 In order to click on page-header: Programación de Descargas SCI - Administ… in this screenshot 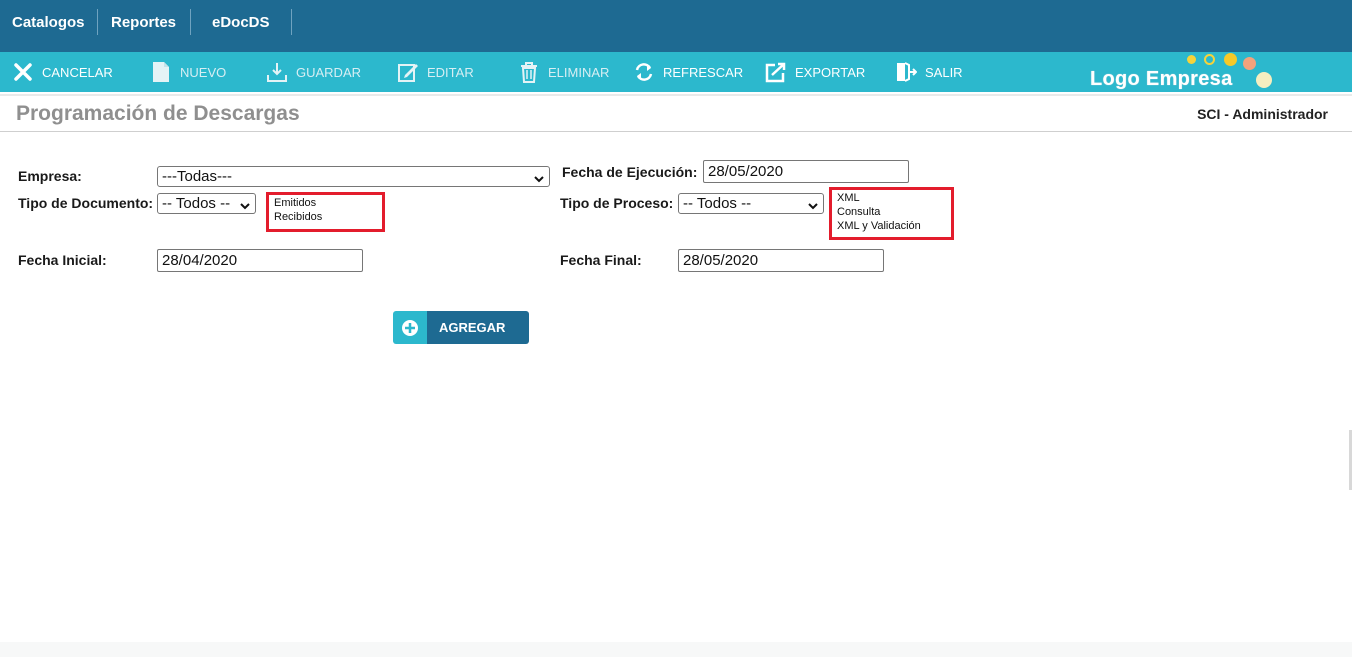, I will do `click(676, 113)`.